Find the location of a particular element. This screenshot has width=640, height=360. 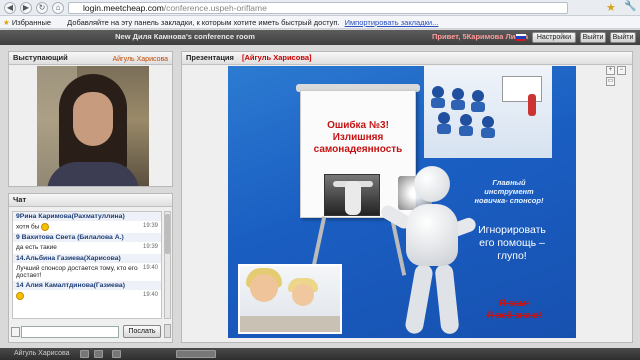

chat-input is located at coordinates (70, 332).